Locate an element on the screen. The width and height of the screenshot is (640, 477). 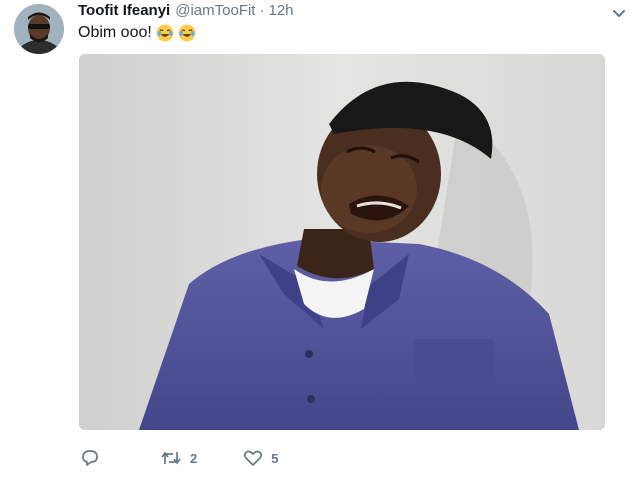
username: @iamTooFit is located at coordinates (215, 10).